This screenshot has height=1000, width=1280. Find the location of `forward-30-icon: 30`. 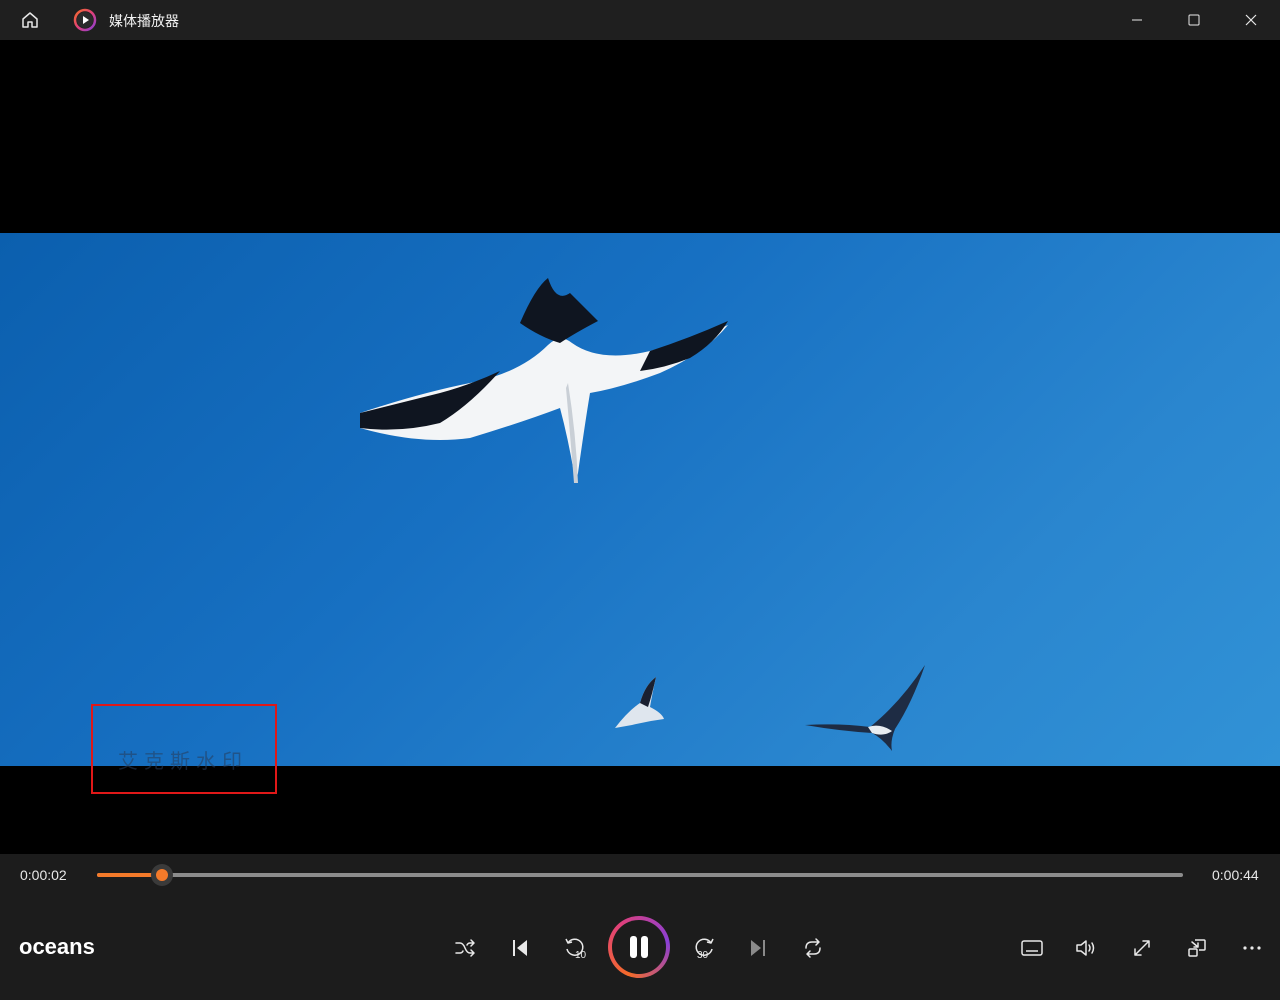

forward-30-icon: 30 is located at coordinates (704, 949).